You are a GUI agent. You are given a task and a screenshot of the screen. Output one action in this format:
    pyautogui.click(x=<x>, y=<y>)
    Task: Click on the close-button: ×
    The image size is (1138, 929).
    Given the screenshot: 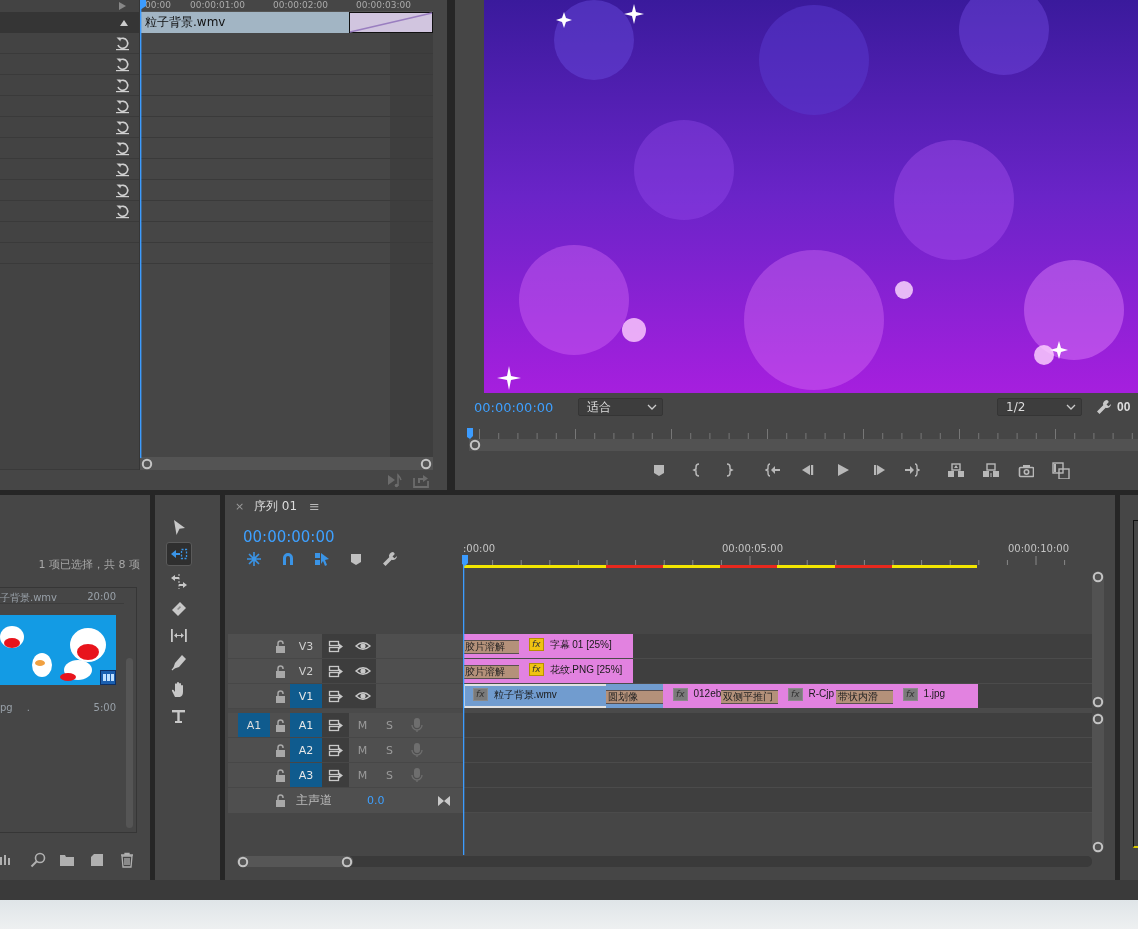 What is the action you would take?
    pyautogui.click(x=242, y=506)
    